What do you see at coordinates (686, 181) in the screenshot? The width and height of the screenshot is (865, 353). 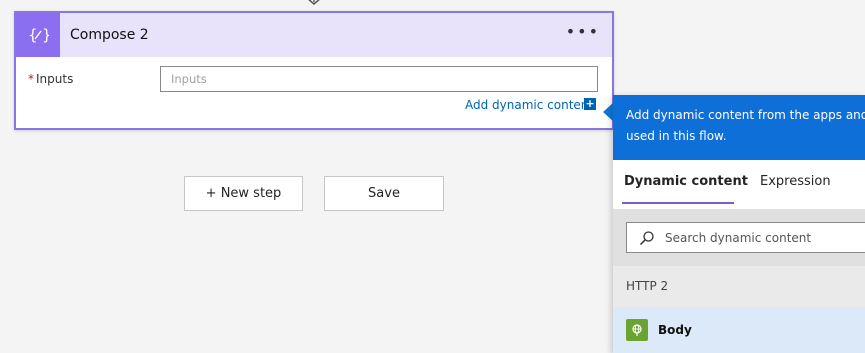 I see `tab-dynamic-content: Dynamic content` at bounding box center [686, 181].